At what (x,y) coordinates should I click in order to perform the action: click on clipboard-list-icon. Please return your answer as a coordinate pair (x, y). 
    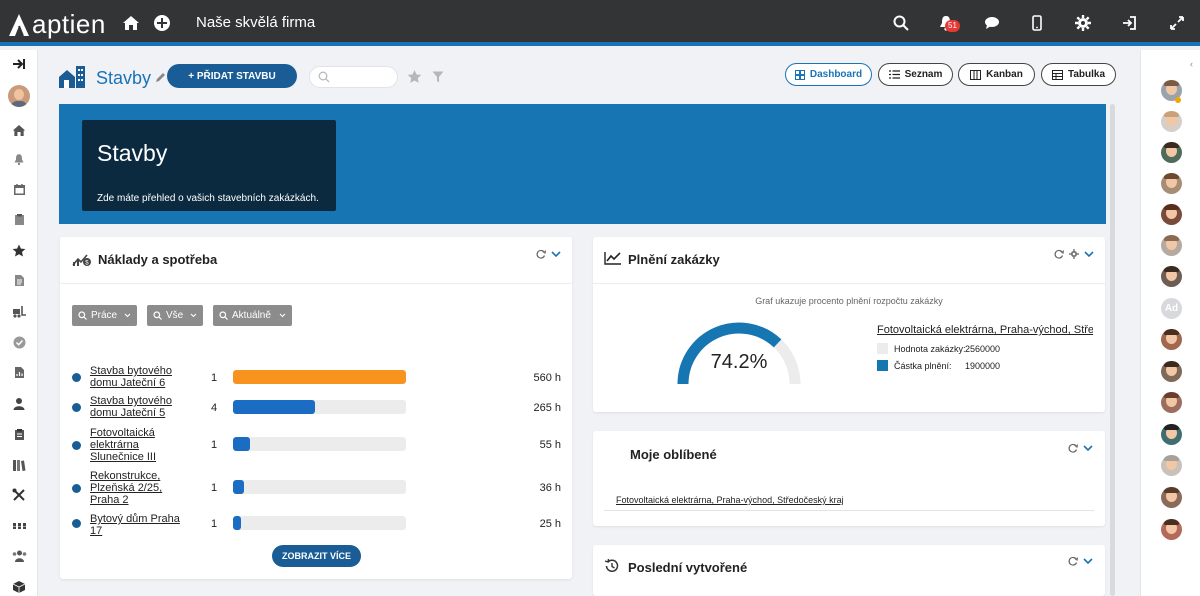
    Looking at the image, I should click on (19, 434).